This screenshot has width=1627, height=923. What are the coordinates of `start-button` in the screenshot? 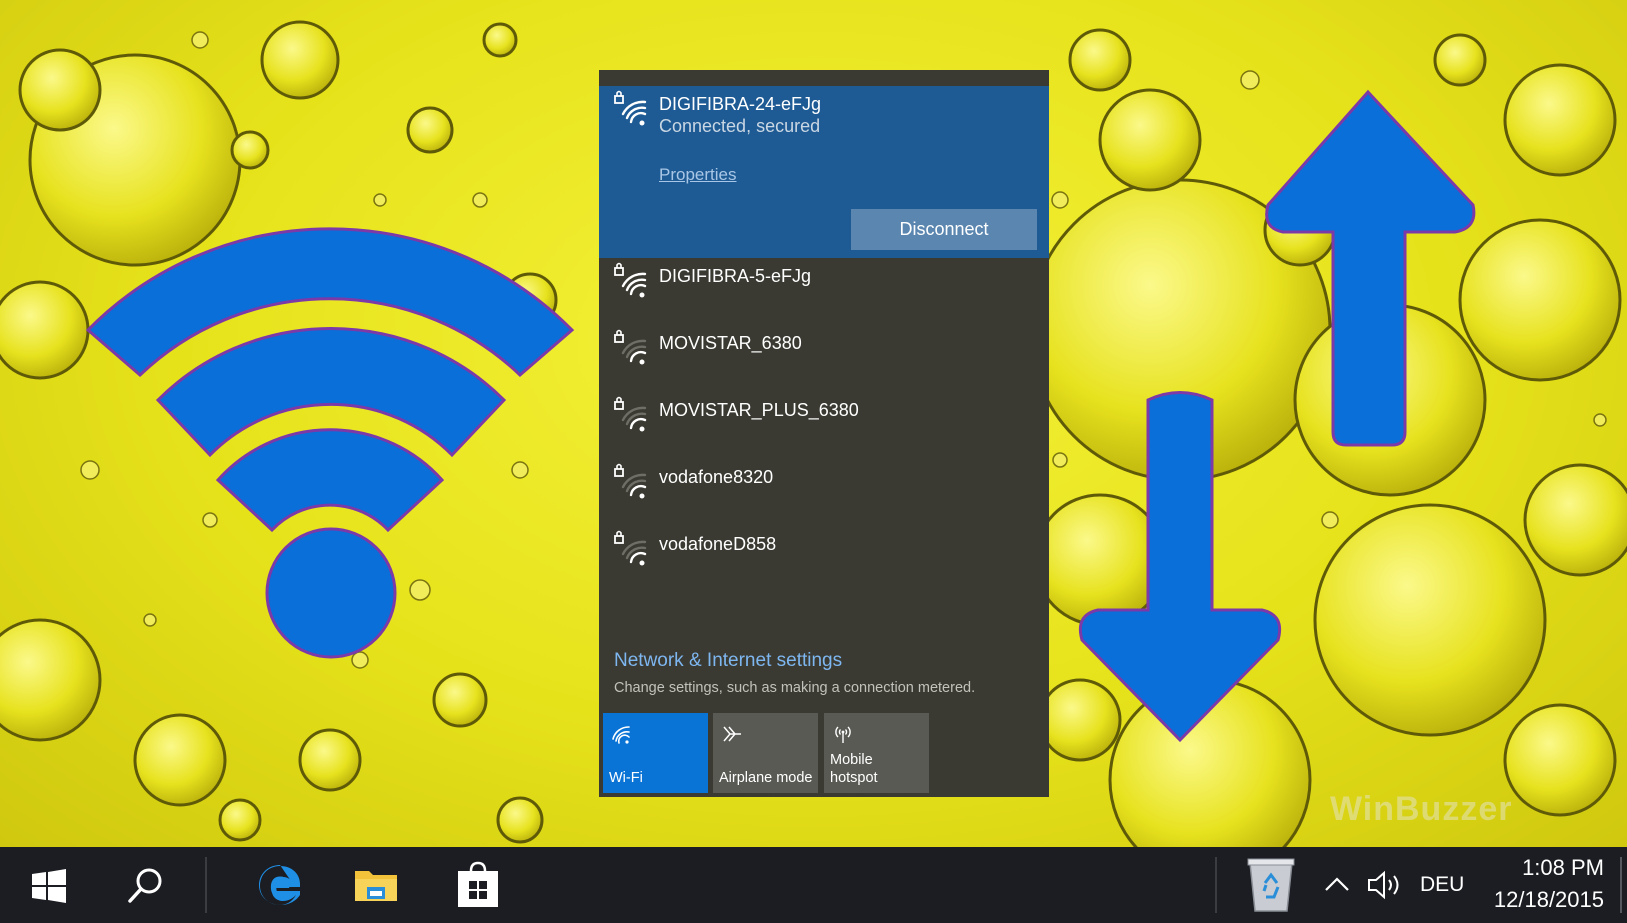 It's located at (49, 885).